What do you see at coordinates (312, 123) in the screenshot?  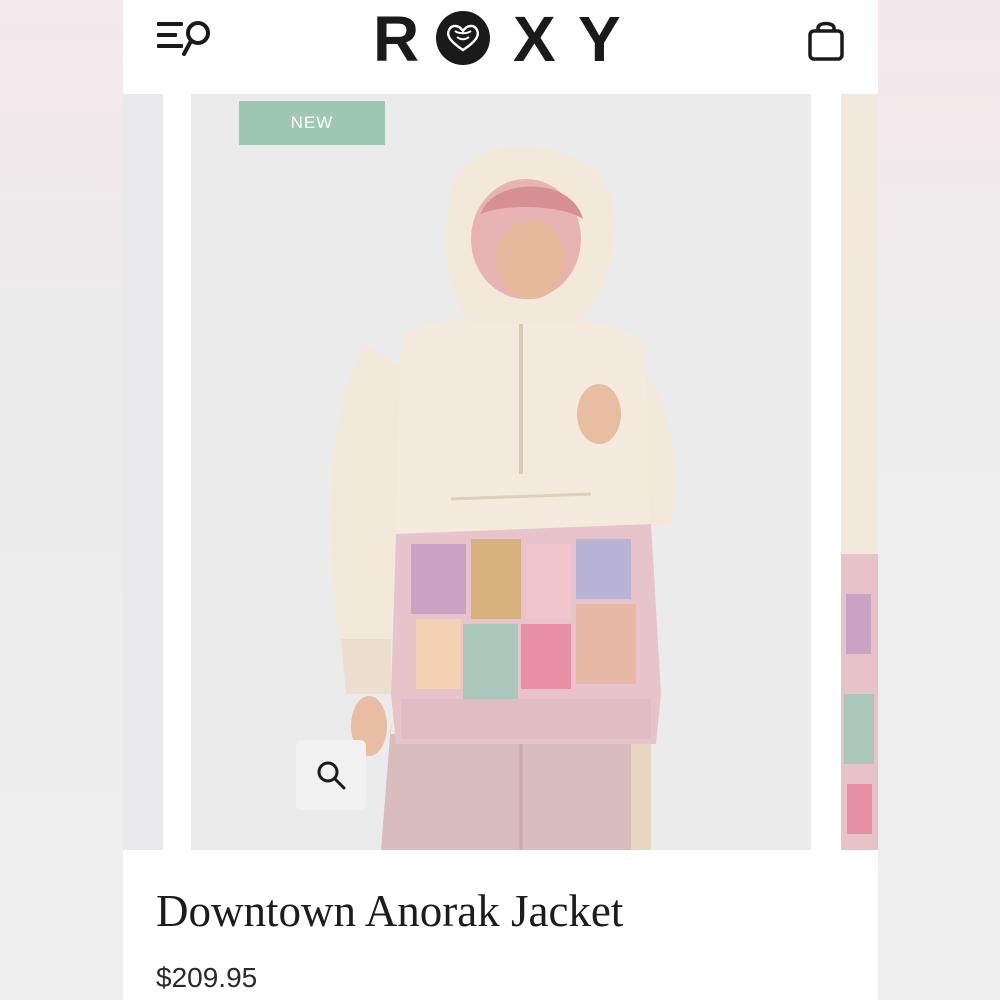 I see `new-badge: NEW` at bounding box center [312, 123].